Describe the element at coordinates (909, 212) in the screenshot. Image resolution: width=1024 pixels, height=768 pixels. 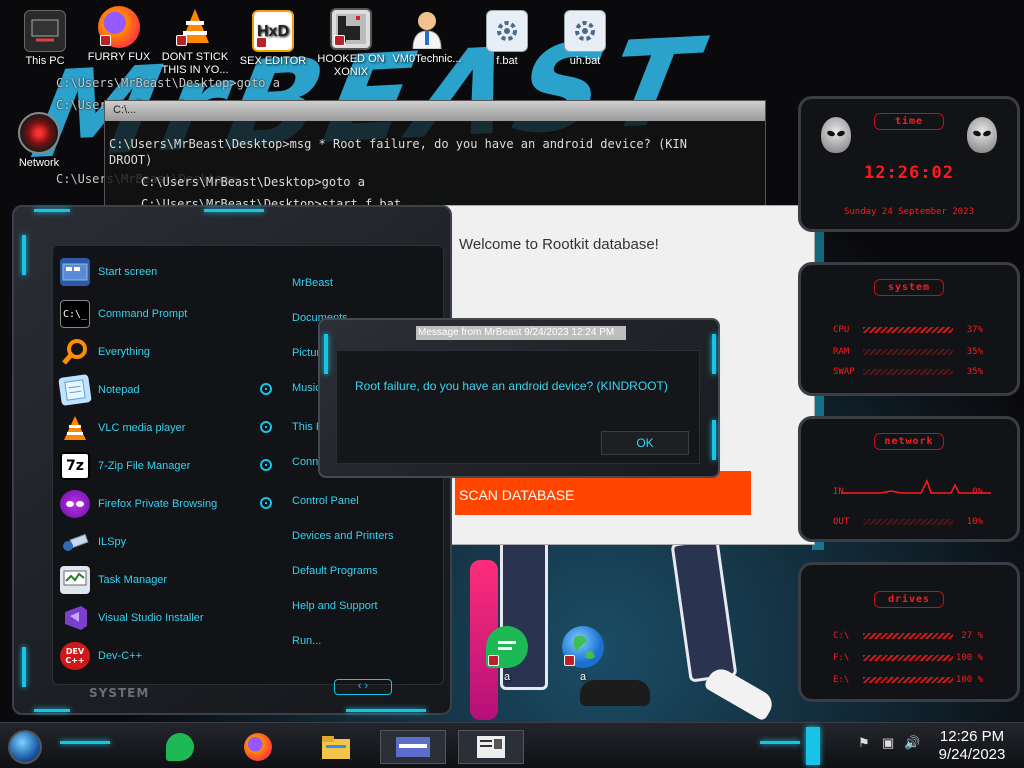
I see `gadget-date: Sunday 24 September 2023` at that location.